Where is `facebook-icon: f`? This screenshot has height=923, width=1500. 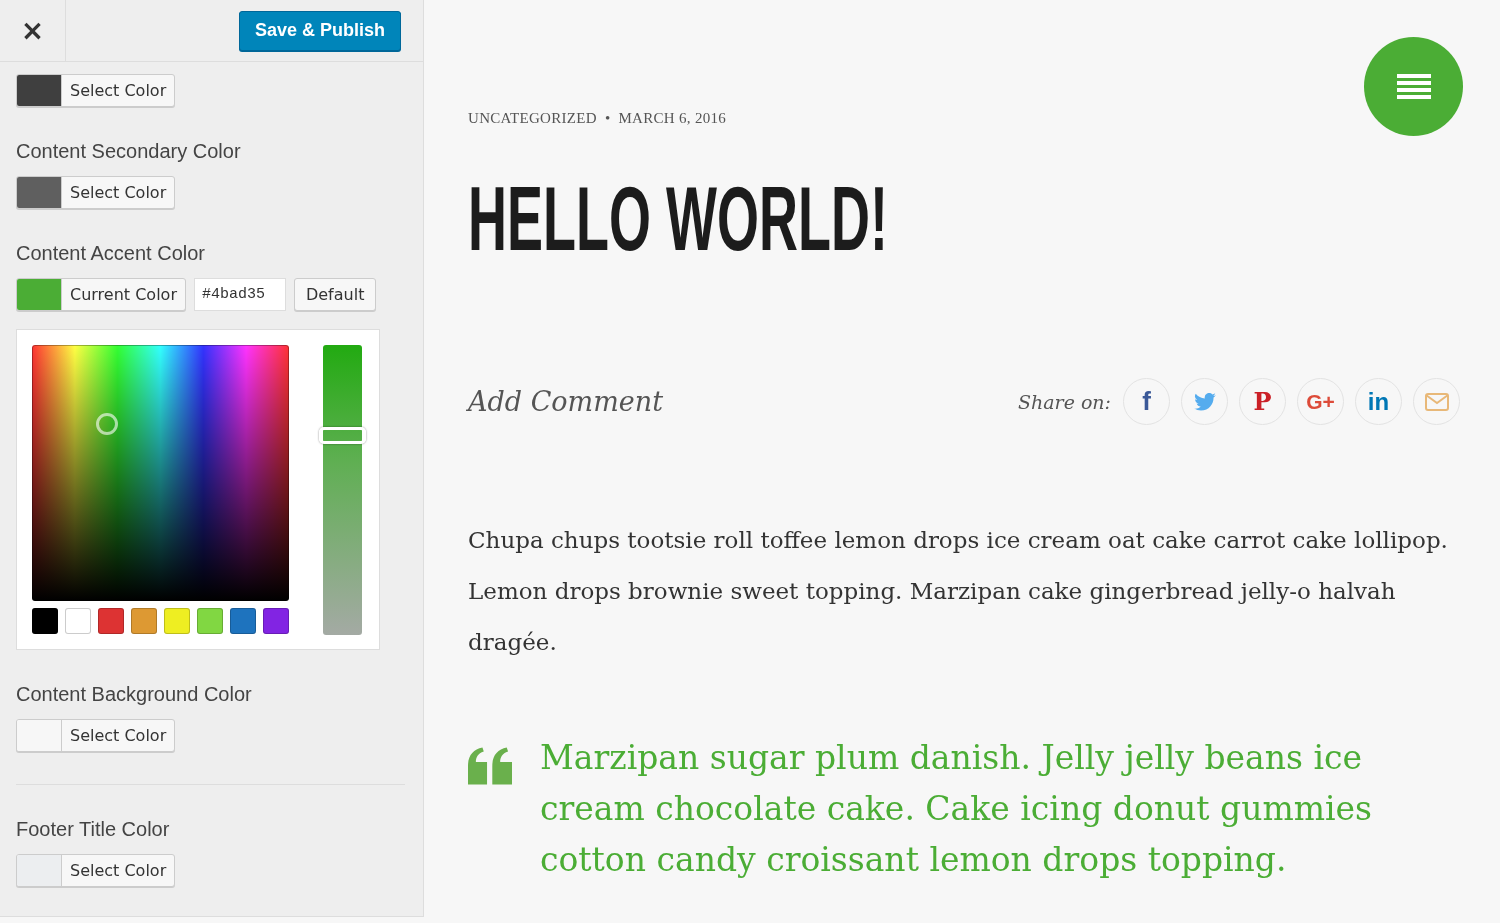 facebook-icon: f is located at coordinates (1146, 401).